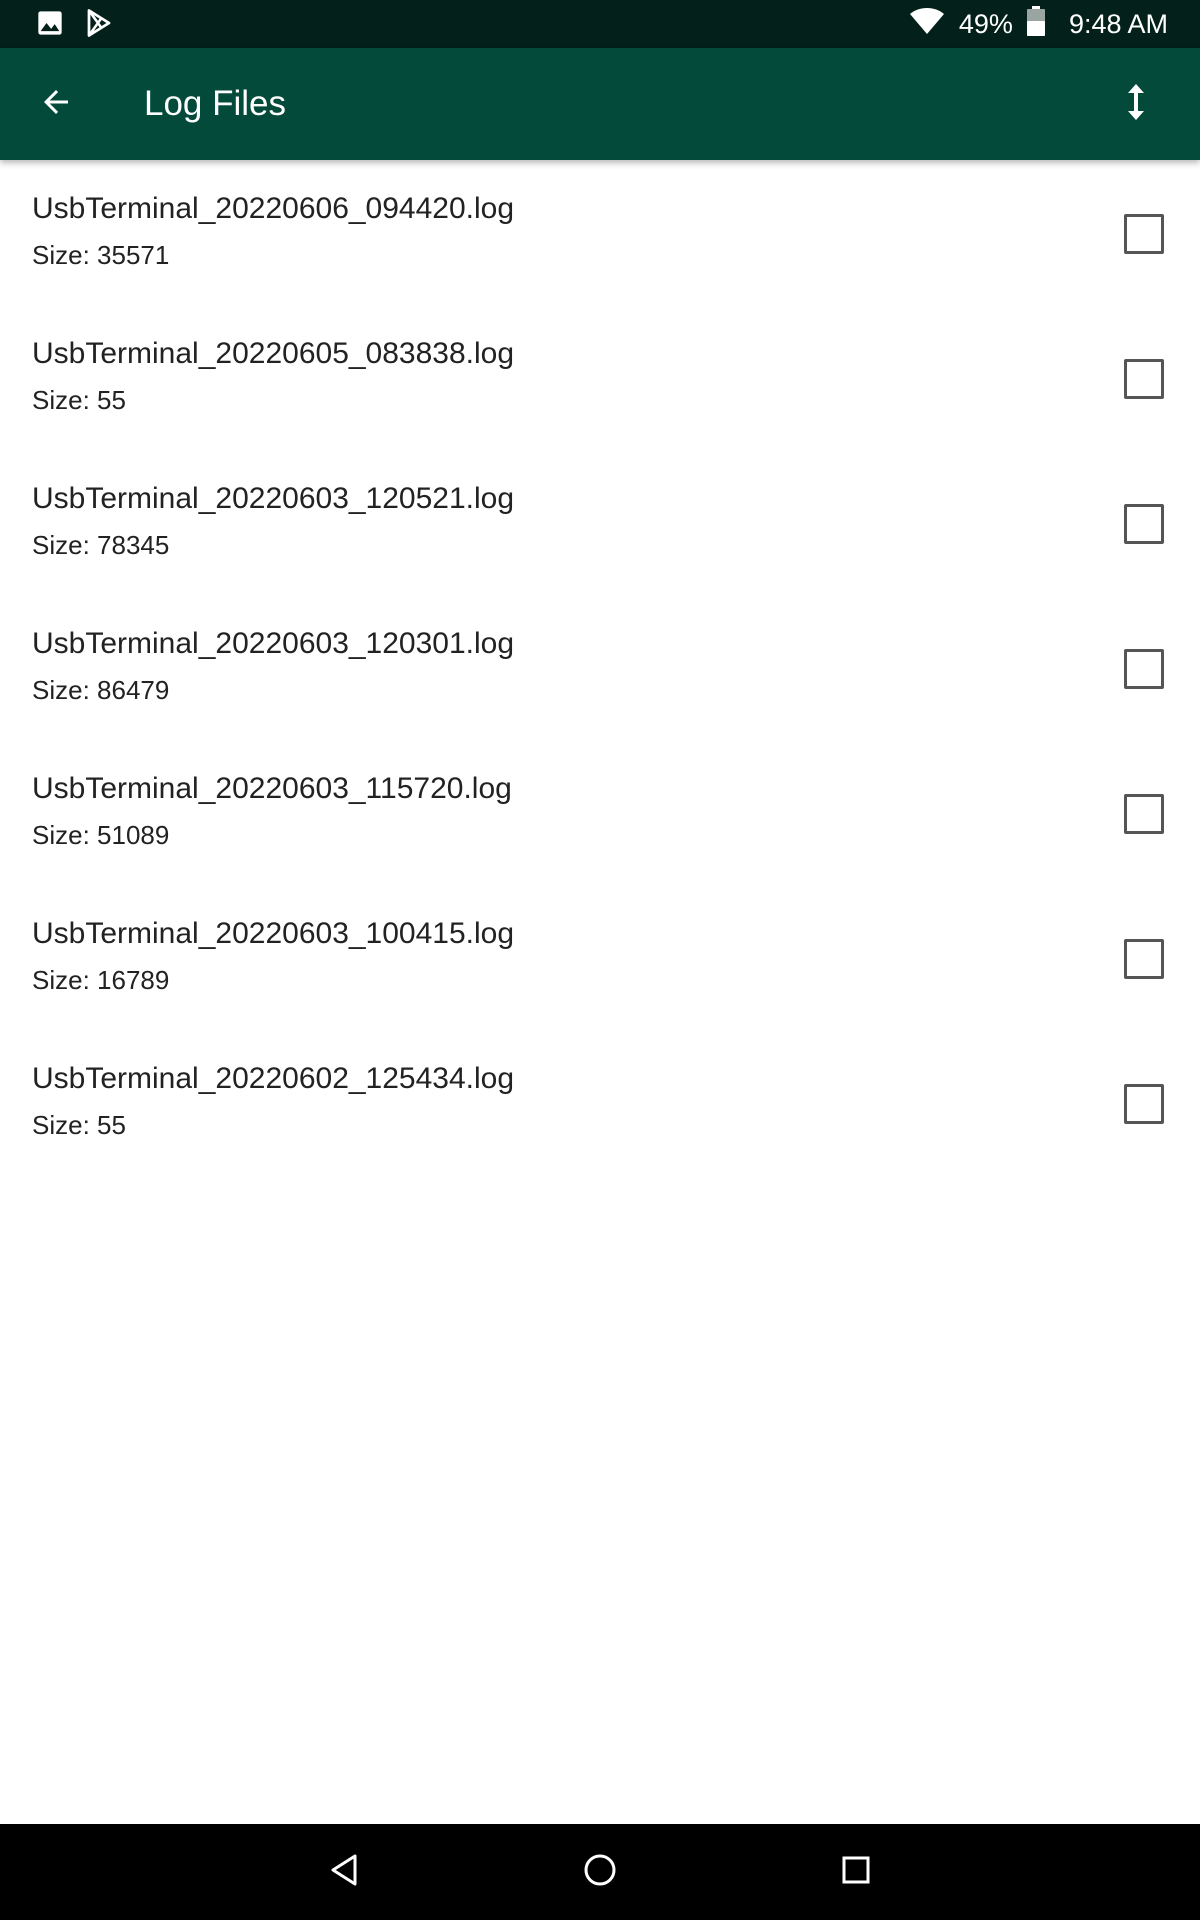  I want to click on sort-button, so click(1136, 104).